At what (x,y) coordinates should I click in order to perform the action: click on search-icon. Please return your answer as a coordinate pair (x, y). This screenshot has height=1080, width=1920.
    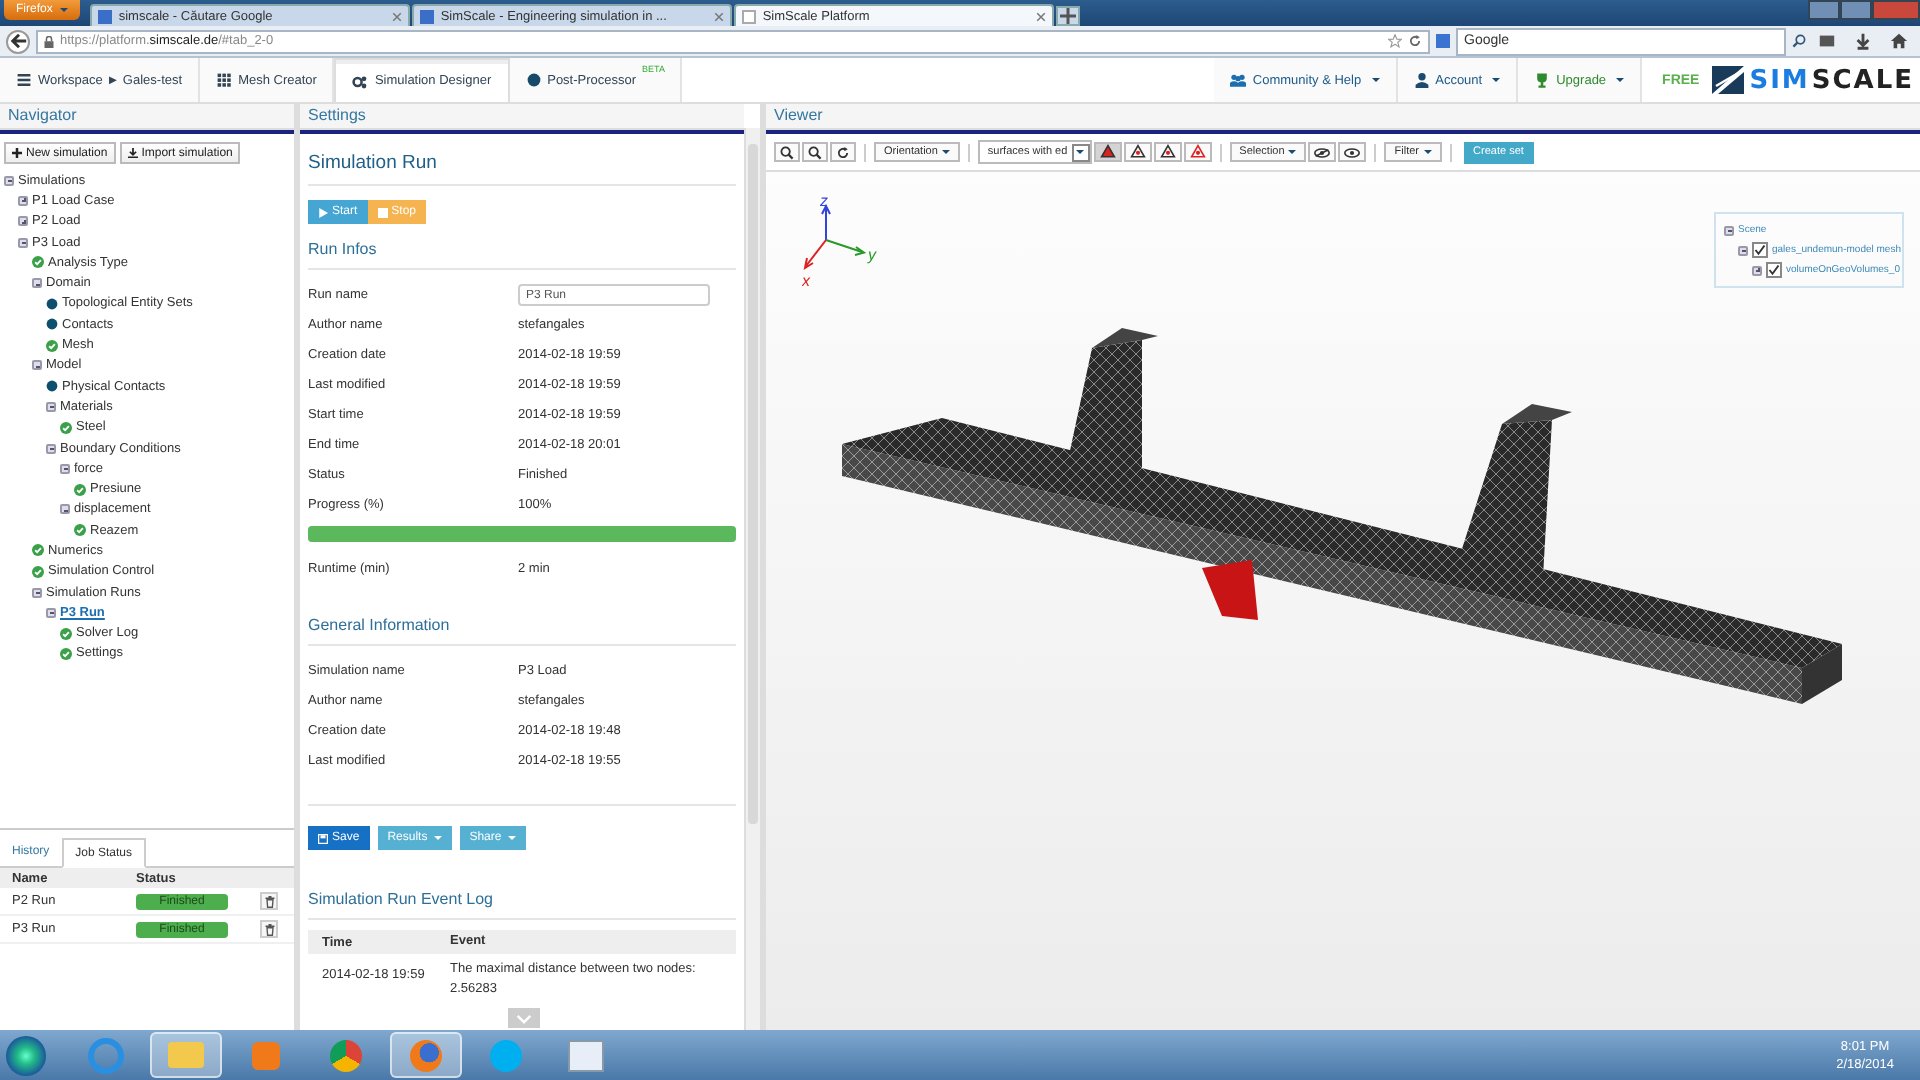
    Looking at the image, I should click on (1799, 41).